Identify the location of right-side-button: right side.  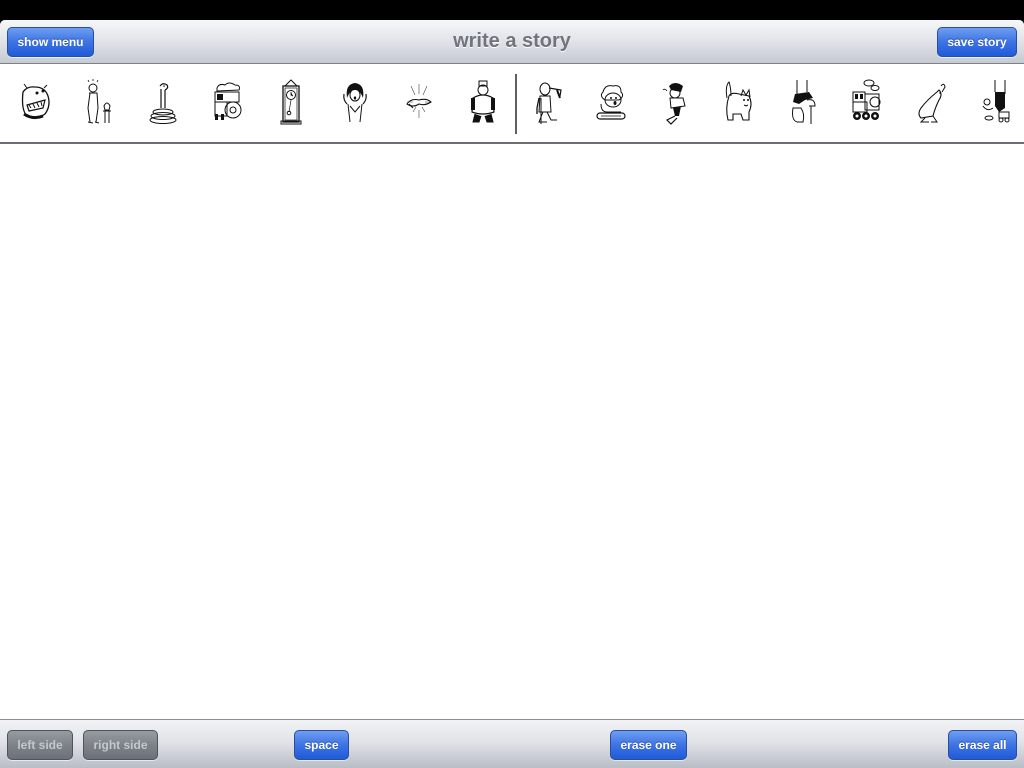
(120, 745).